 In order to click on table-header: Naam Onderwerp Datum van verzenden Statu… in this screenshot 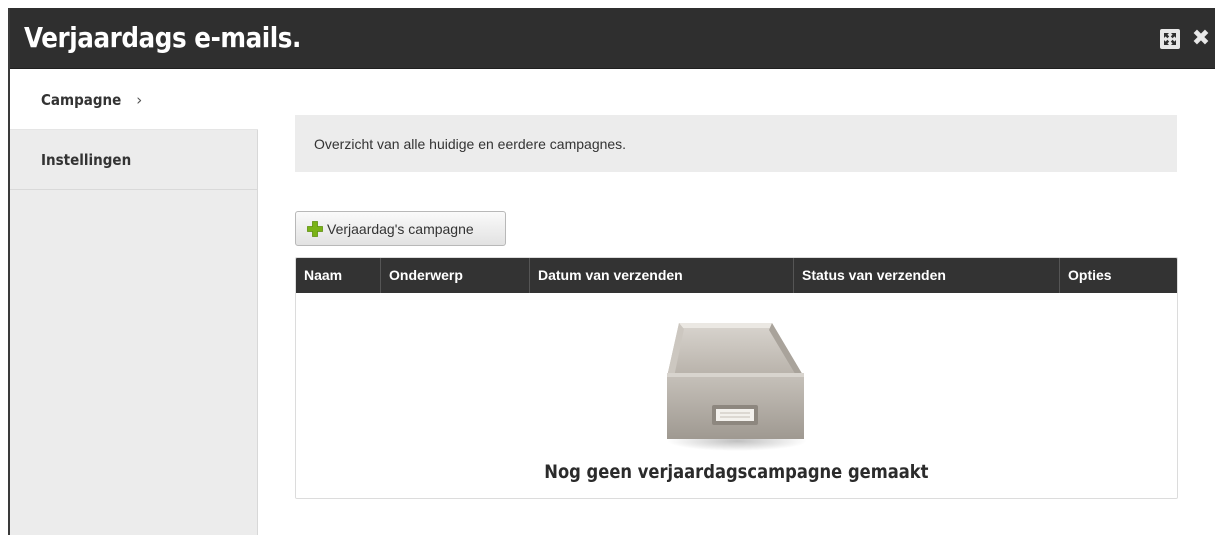, I will do `click(736, 275)`.